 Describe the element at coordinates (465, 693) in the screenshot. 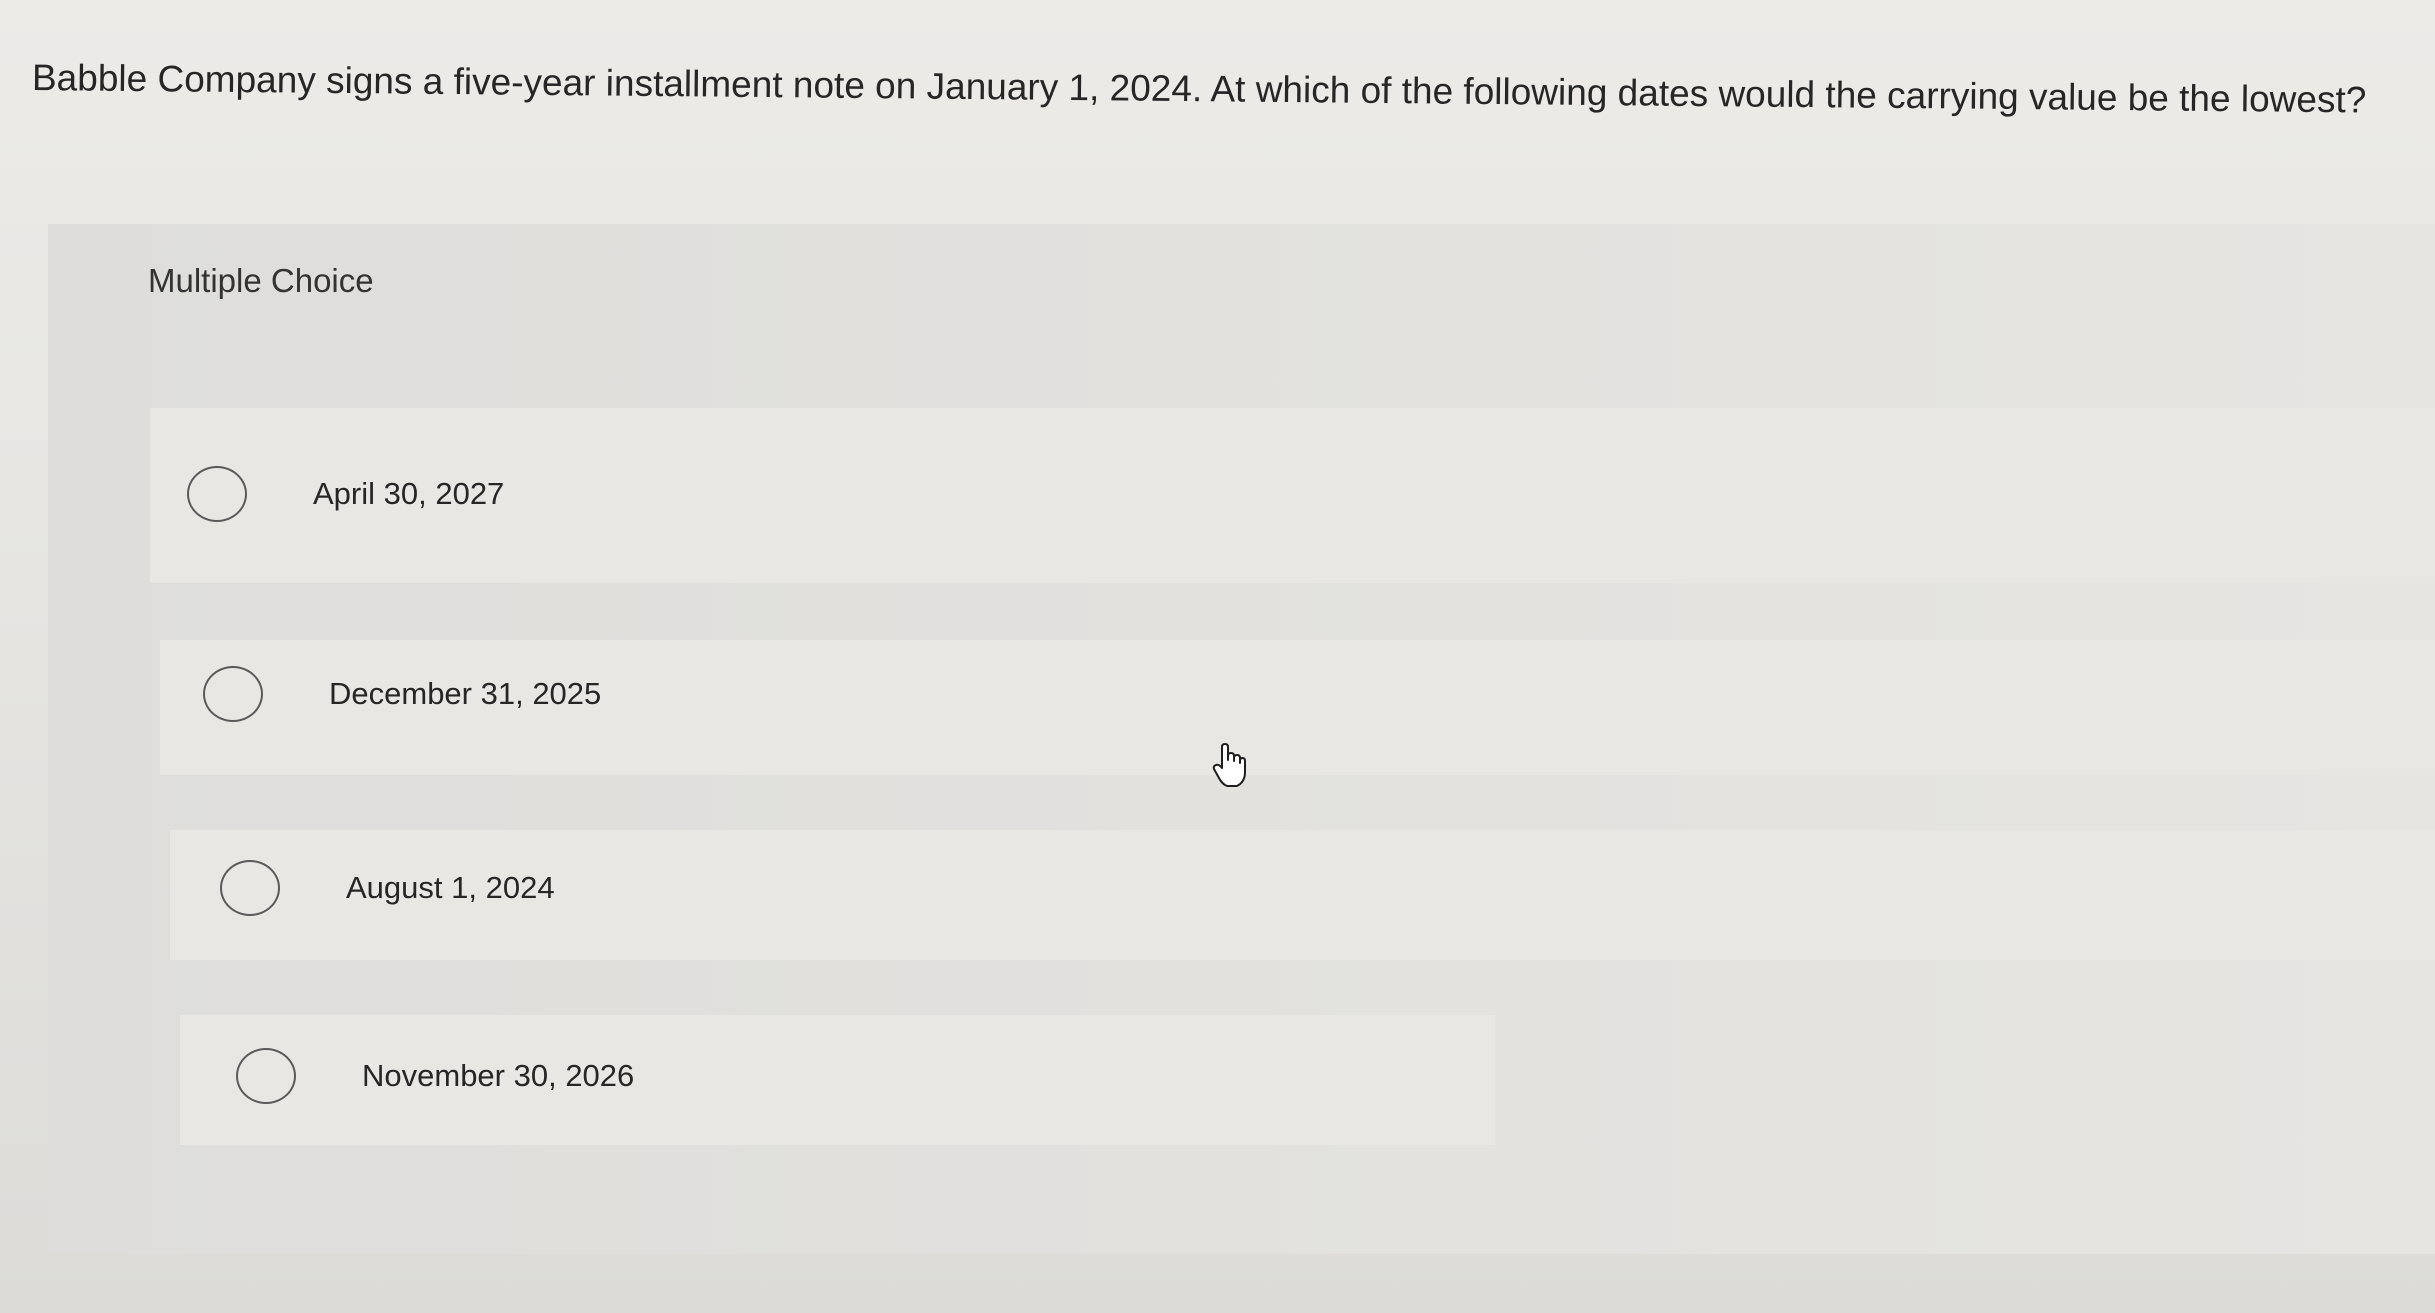

I see `option-label: December 31, 2025` at that location.